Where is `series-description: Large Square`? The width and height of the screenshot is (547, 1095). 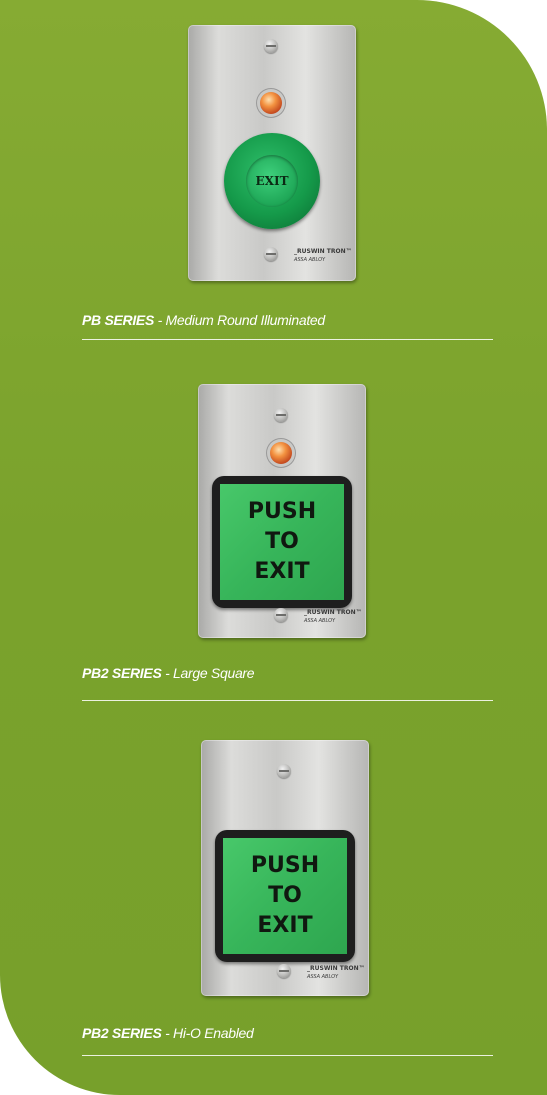
series-description: Large Square is located at coordinates (214, 673).